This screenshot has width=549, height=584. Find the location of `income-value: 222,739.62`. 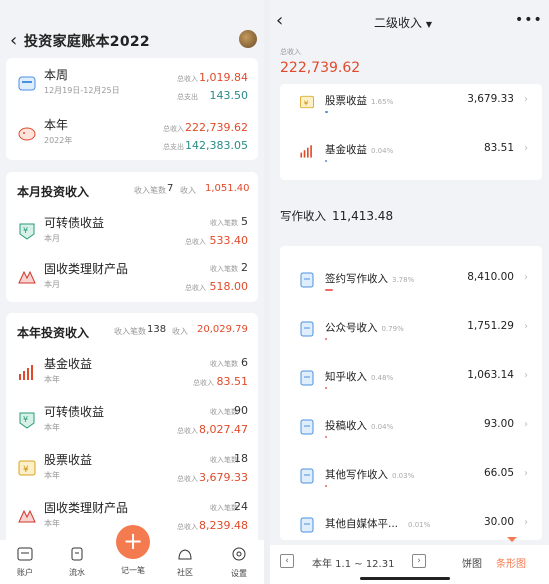

income-value: 222,739.62 is located at coordinates (216, 127).